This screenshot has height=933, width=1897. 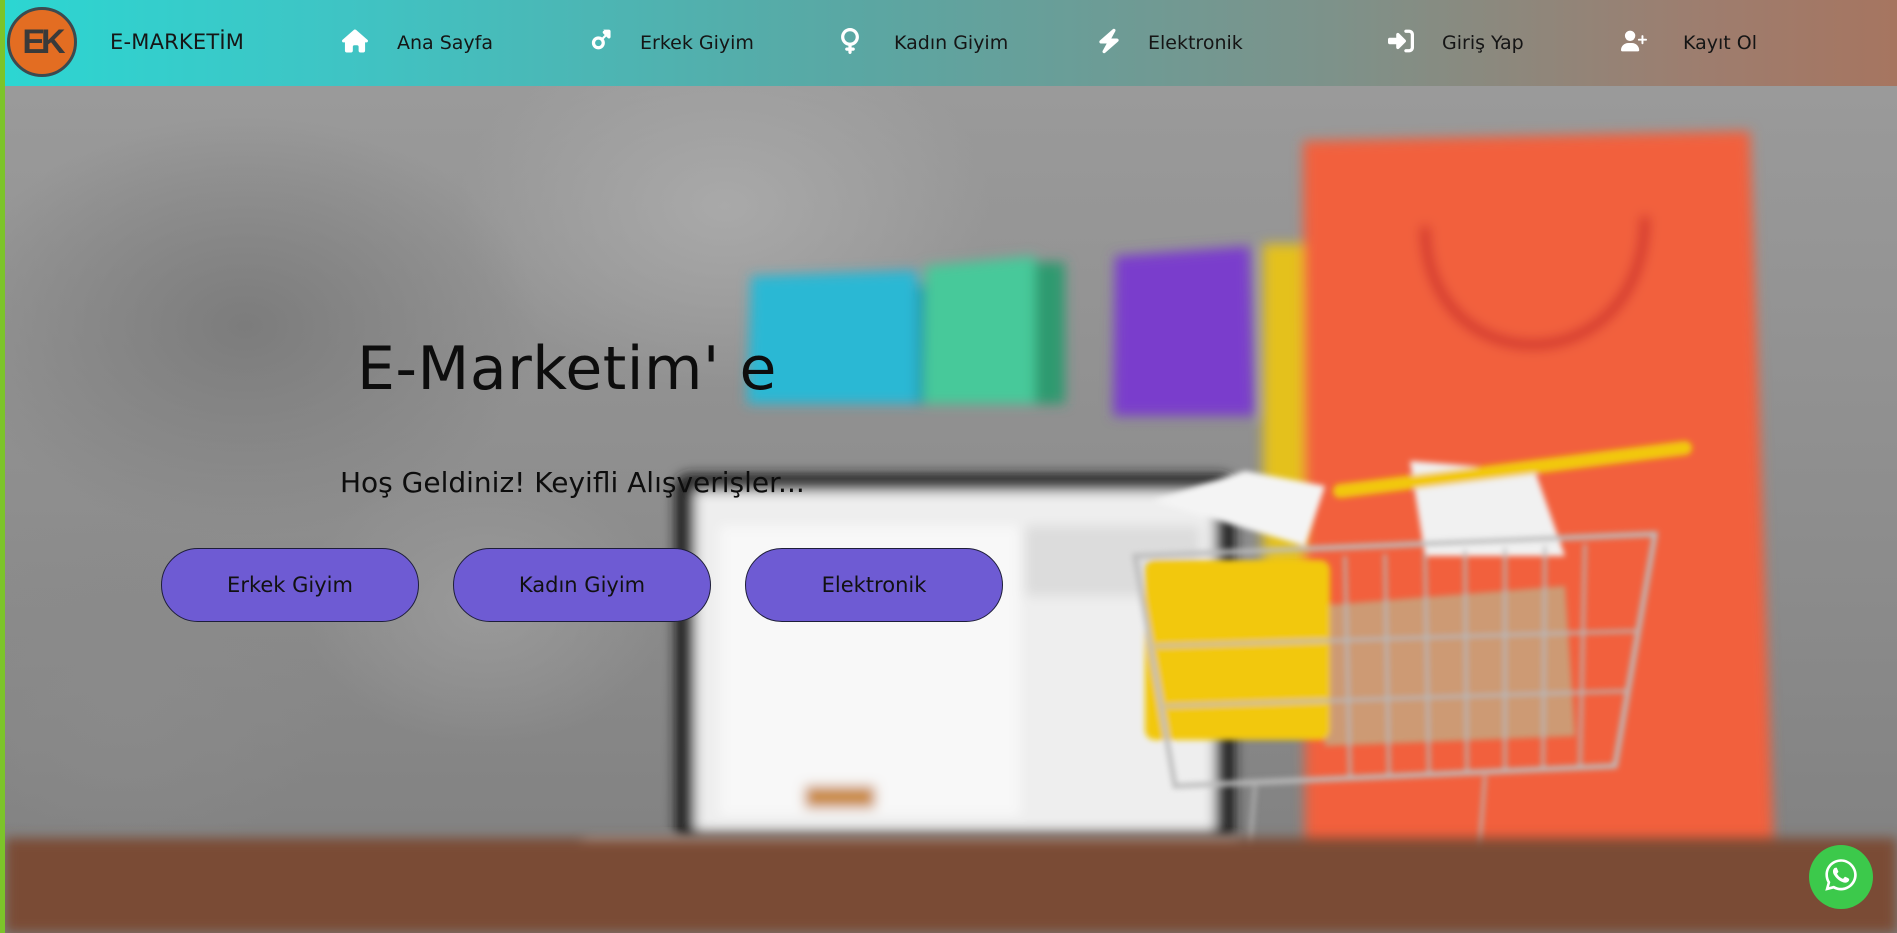 What do you see at coordinates (290, 585) in the screenshot?
I see `men-clothing-button: Erkek Giyim` at bounding box center [290, 585].